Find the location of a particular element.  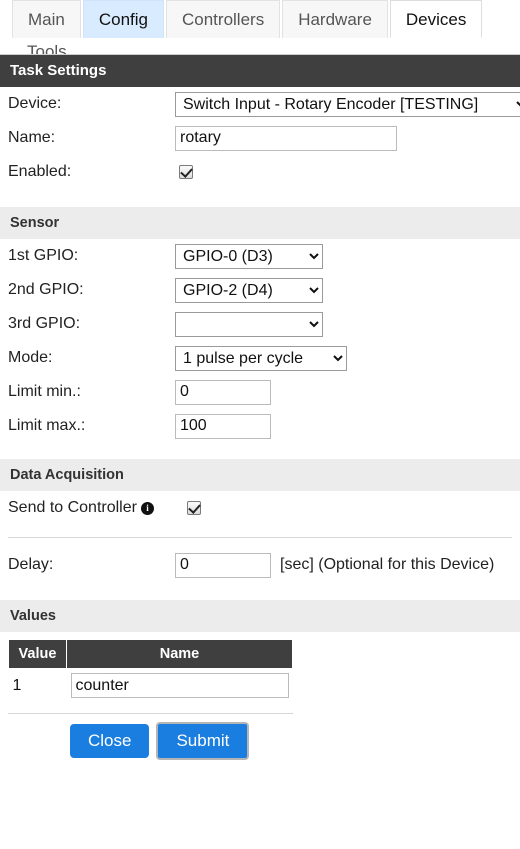

row-gpio2: 2nd GPIO: GPIO-2 (D4) is located at coordinates (260, 290).